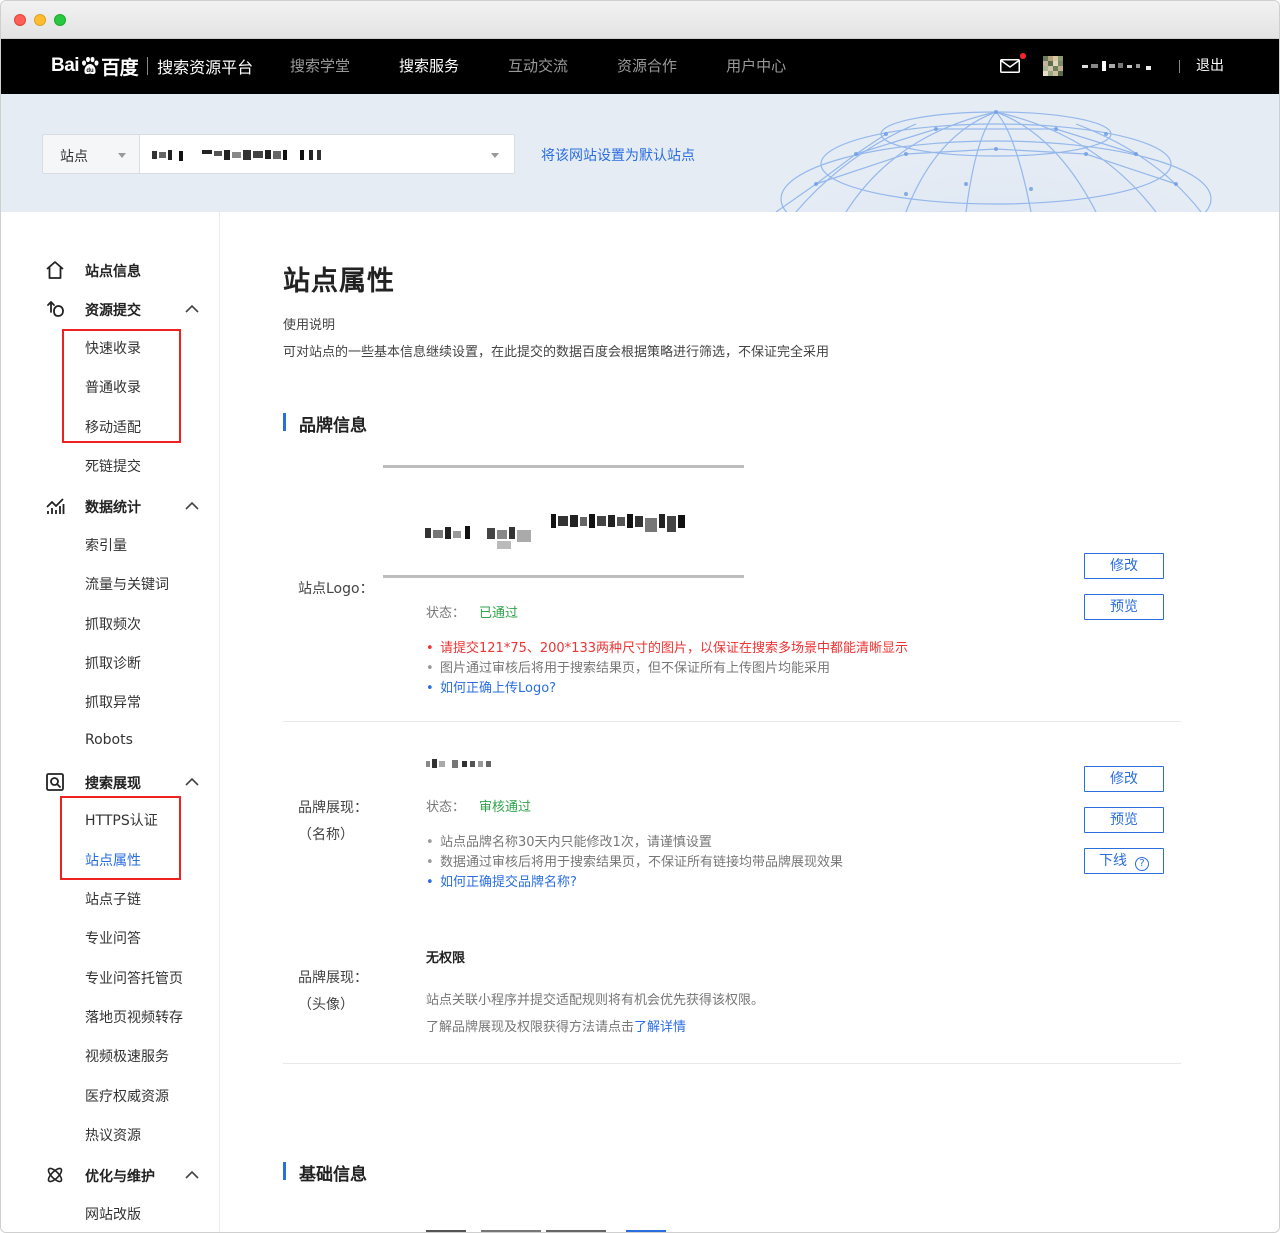  Describe the element at coordinates (446, 958) in the screenshot. I see `no-permission-text: 无权限` at that location.